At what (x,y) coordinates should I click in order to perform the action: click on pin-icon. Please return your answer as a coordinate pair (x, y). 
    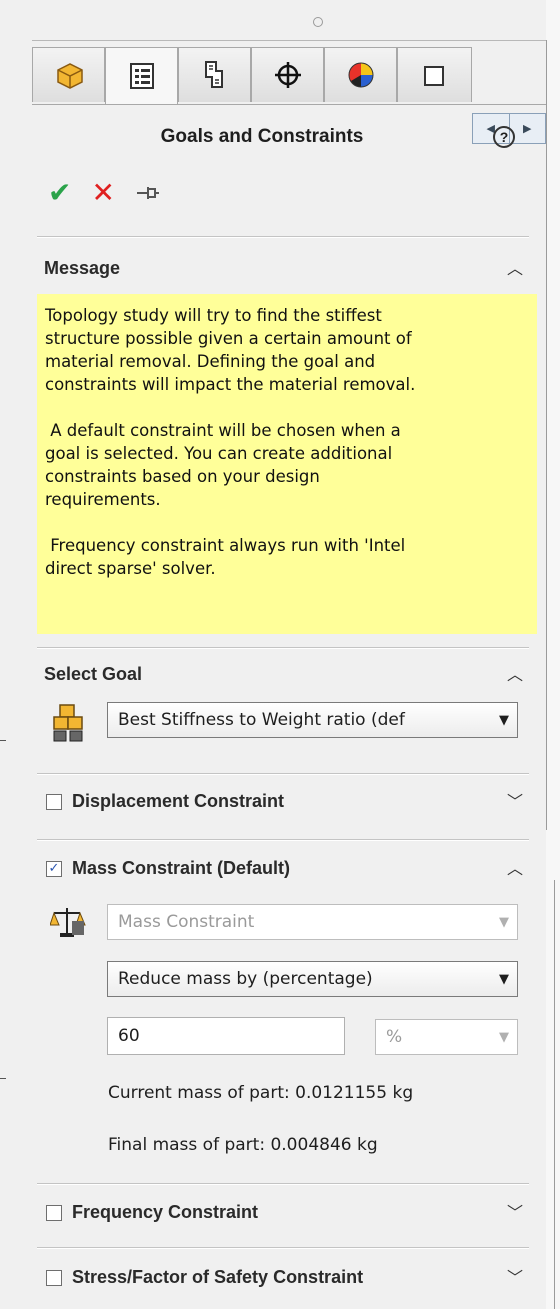
    Looking at the image, I should click on (148, 193).